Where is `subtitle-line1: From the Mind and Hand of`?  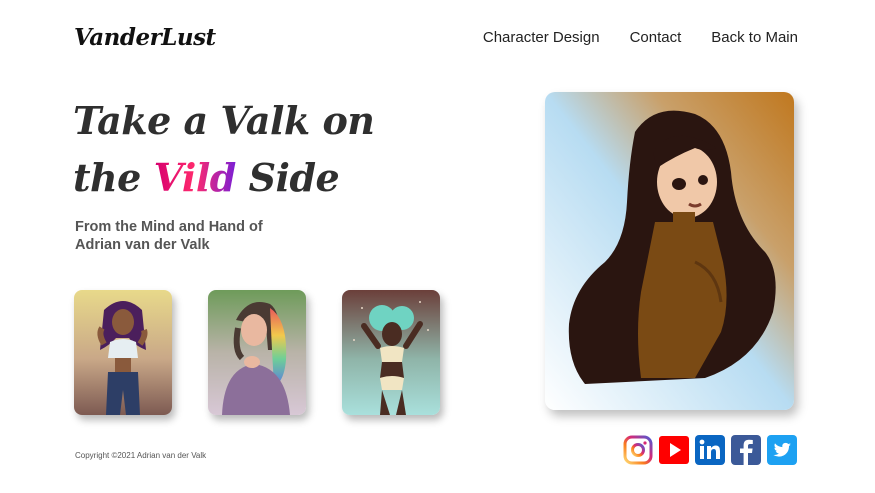 subtitle-line1: From the Mind and Hand of is located at coordinates (169, 227).